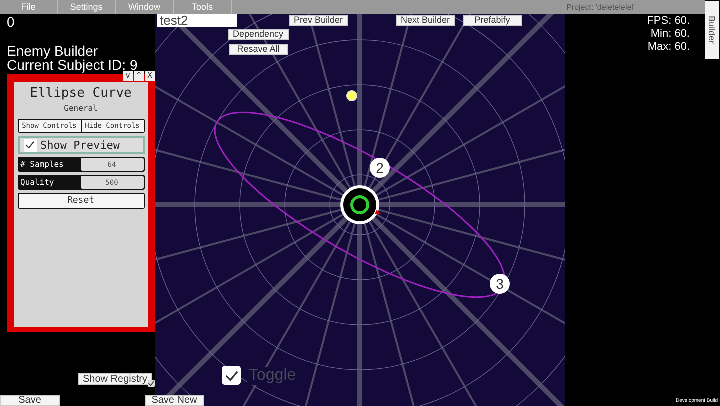 The width and height of the screenshot is (720, 406). I want to click on side-tab: Builder, so click(712, 30).